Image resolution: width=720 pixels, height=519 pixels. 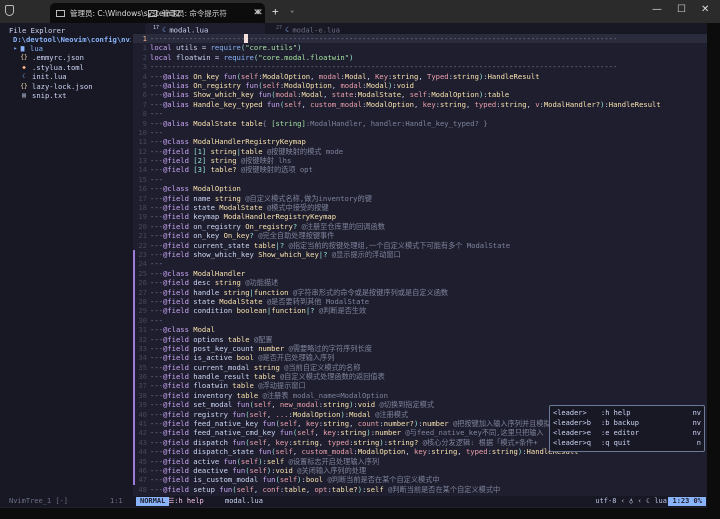 I want to click on token: Key, so click(x=382, y=76).